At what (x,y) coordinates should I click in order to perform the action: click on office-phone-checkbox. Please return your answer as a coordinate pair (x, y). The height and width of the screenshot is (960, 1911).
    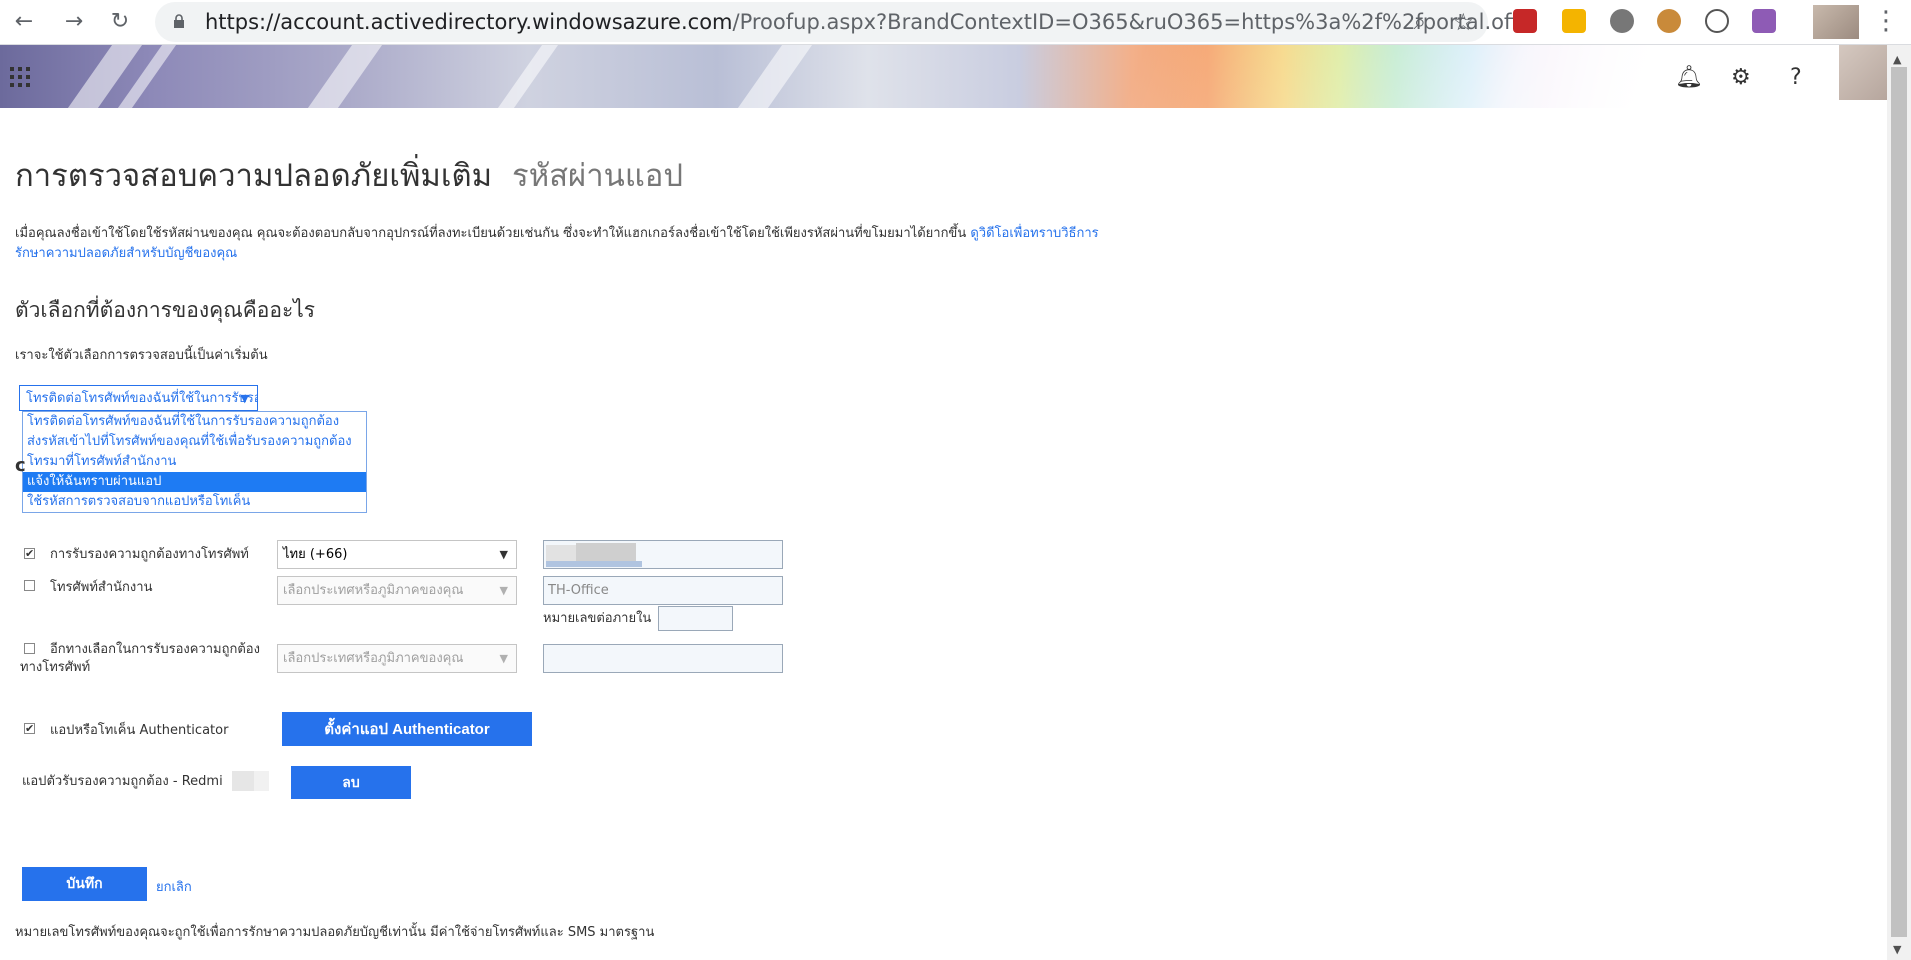
    Looking at the image, I should click on (29, 585).